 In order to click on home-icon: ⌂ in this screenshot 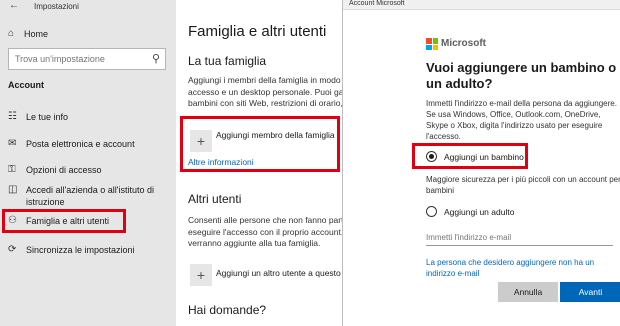, I will do `click(11, 33)`.